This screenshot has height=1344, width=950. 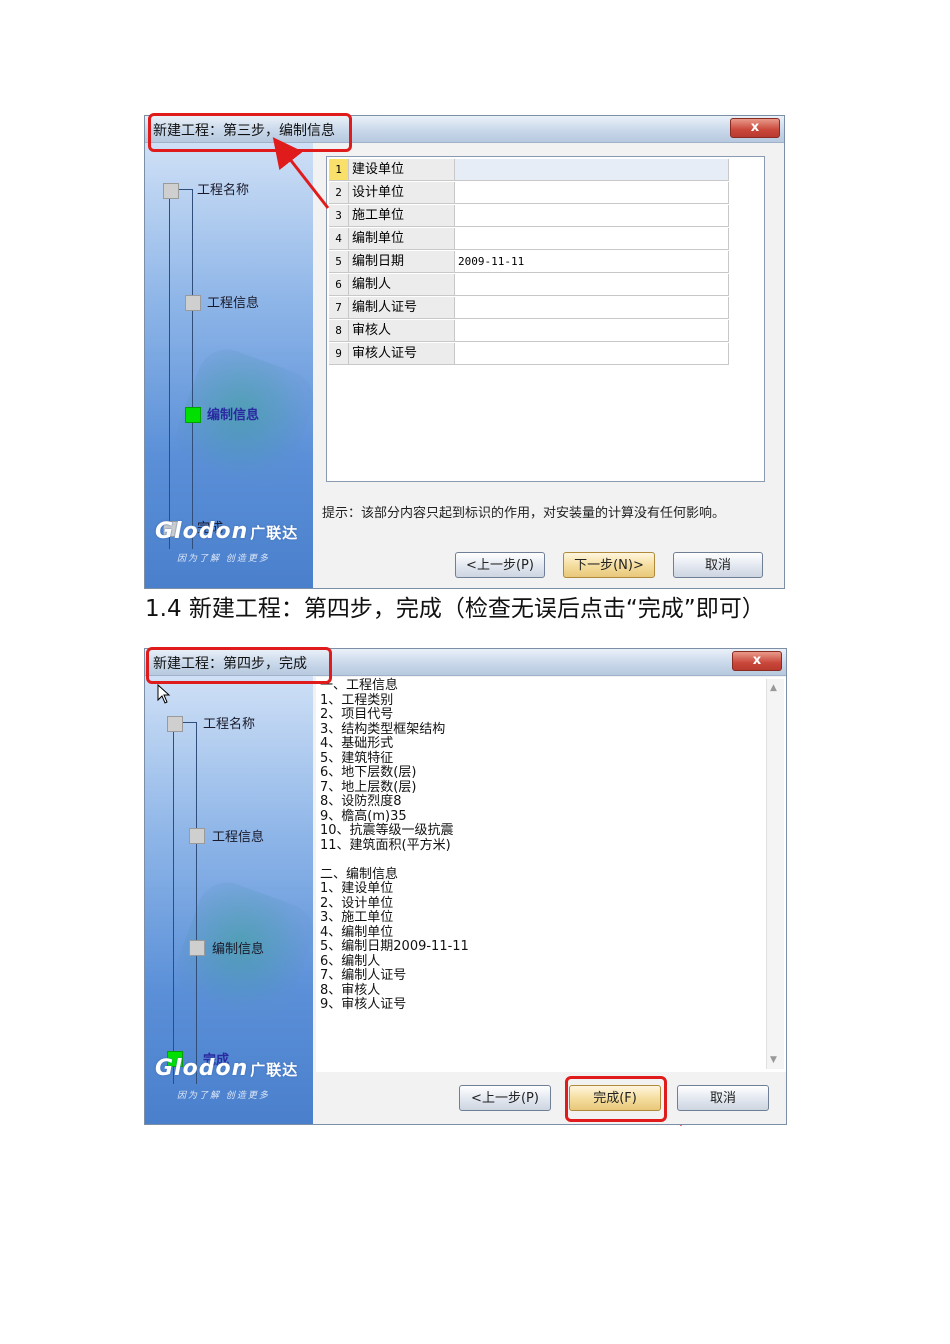 I want to click on scroll-up-icon: ▲, so click(x=773, y=688).